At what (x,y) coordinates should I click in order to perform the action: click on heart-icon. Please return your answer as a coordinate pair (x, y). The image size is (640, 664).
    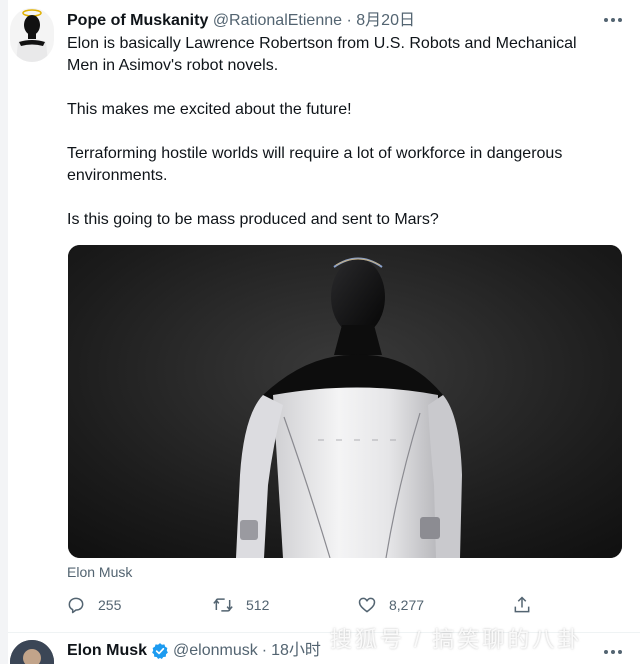
    Looking at the image, I should click on (367, 605).